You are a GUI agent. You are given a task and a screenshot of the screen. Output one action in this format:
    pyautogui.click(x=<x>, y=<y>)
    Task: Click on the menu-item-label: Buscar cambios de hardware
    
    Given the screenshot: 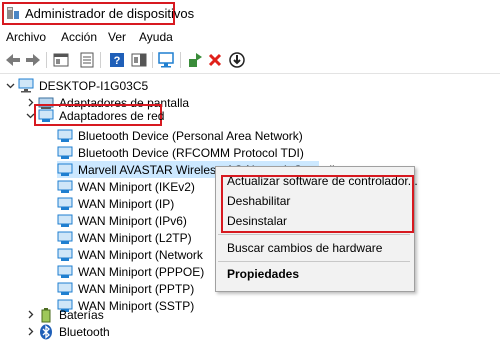 What is the action you would take?
    pyautogui.click(x=305, y=248)
    